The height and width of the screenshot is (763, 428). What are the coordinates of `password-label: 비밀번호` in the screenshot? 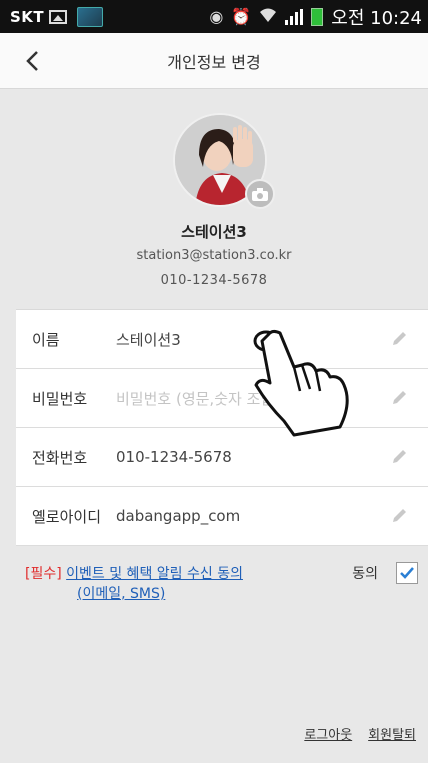 It's located at (60, 398).